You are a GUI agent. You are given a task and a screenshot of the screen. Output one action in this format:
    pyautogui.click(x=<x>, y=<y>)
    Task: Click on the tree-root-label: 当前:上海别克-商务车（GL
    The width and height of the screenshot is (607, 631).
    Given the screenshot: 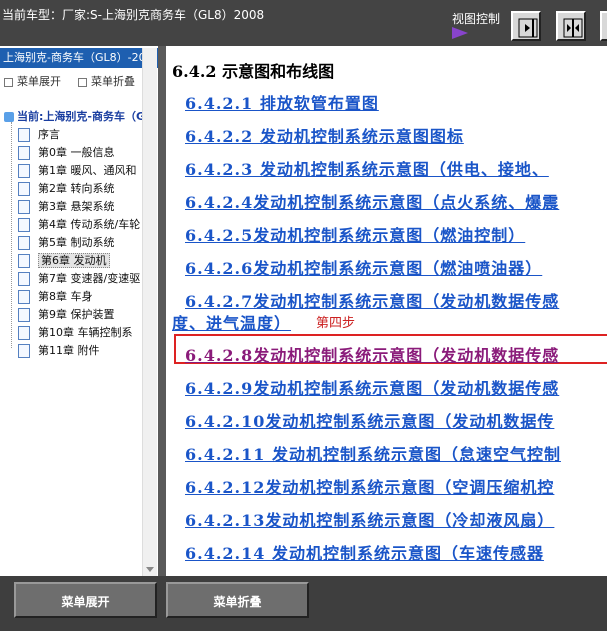 What is the action you would take?
    pyautogui.click(x=85, y=116)
    